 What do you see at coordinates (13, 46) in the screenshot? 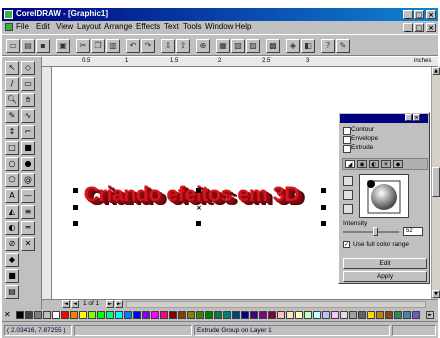
I see `new-icon: ▭` at bounding box center [13, 46].